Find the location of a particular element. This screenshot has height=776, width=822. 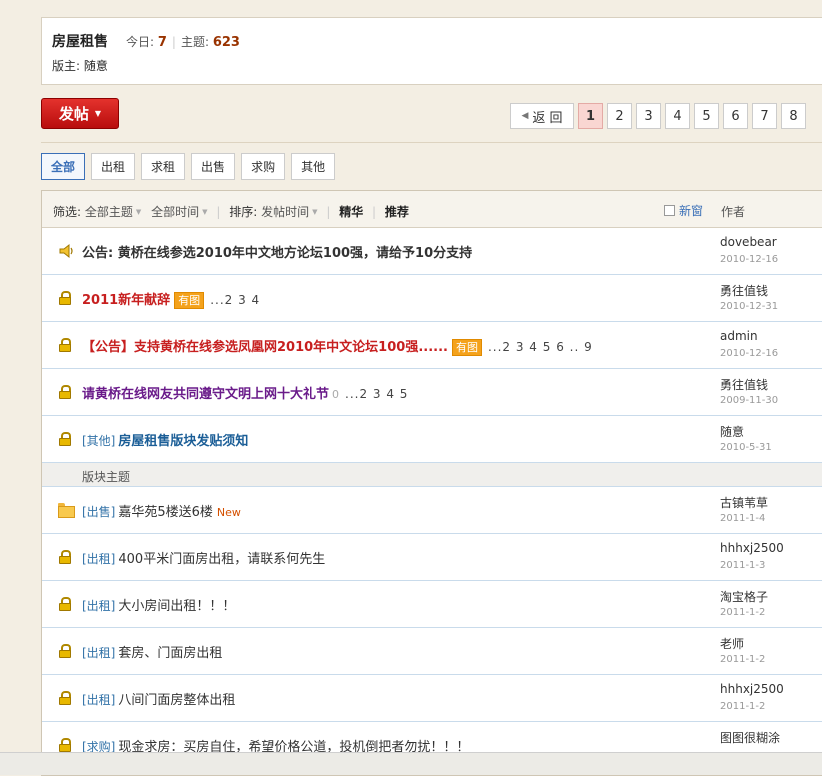

thread-author: 古镇苇草 is located at coordinates (744, 502).